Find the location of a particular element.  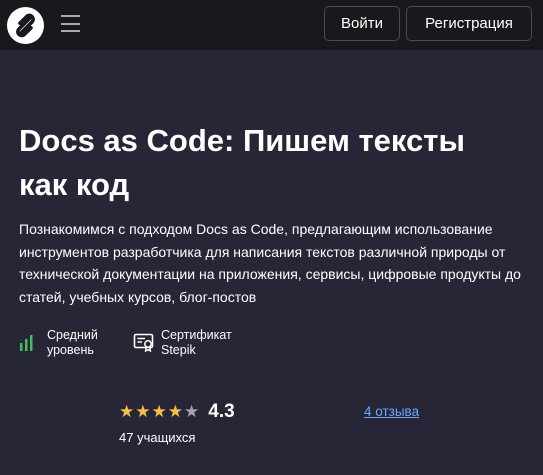

top-navigation-bar: Войти Регистрация is located at coordinates (271, 25).